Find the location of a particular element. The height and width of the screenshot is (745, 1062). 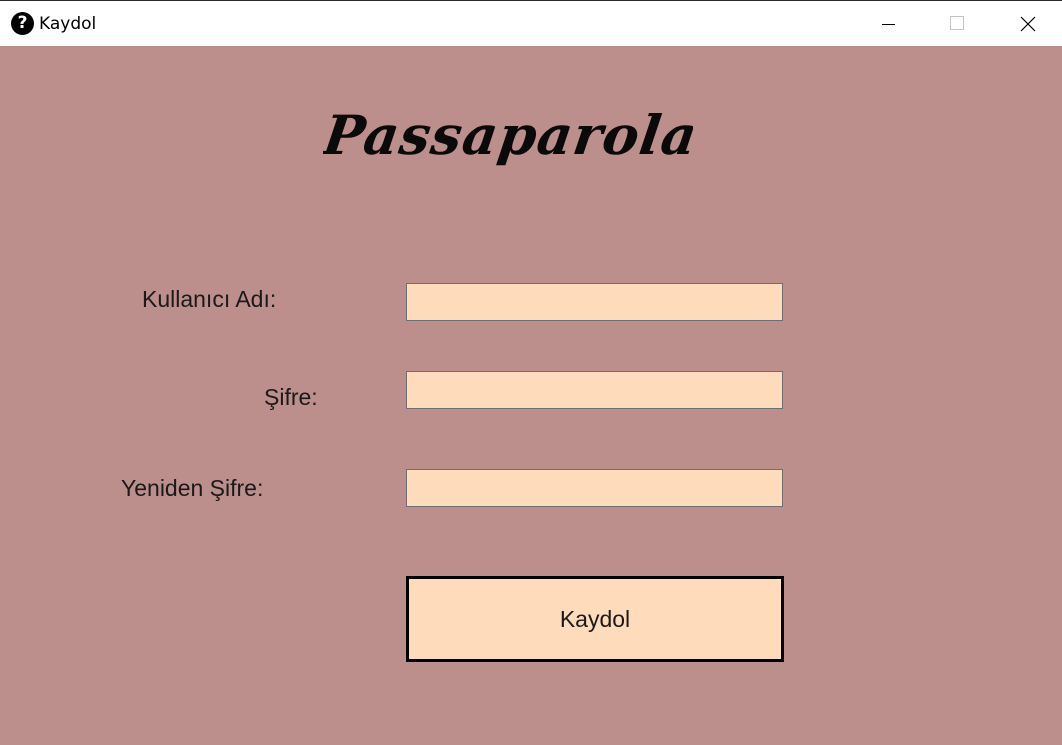

close-button is located at coordinates (1028, 23).